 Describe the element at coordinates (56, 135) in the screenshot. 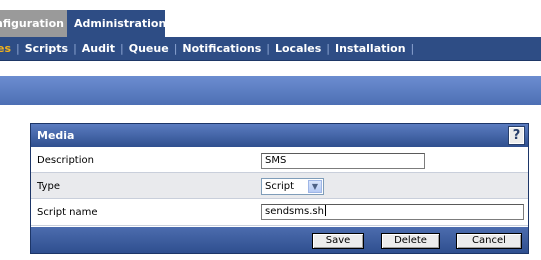

I see `panel-title: Media` at that location.